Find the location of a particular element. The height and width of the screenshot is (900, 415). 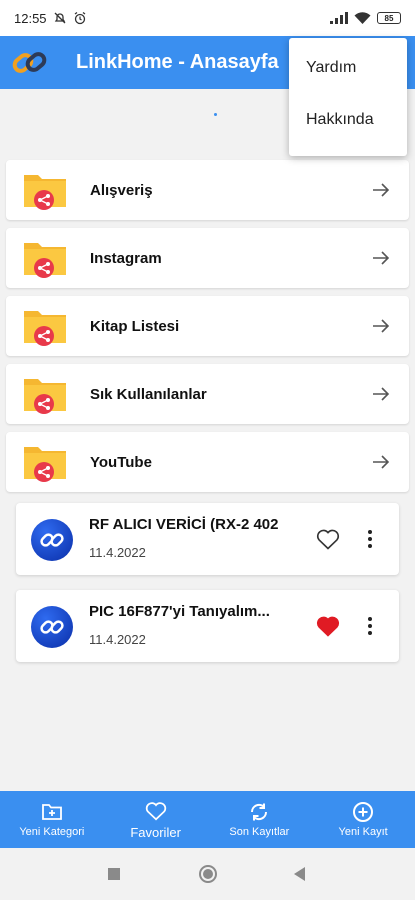

nav-new-record: Yeni Kayıt is located at coordinates (363, 819).